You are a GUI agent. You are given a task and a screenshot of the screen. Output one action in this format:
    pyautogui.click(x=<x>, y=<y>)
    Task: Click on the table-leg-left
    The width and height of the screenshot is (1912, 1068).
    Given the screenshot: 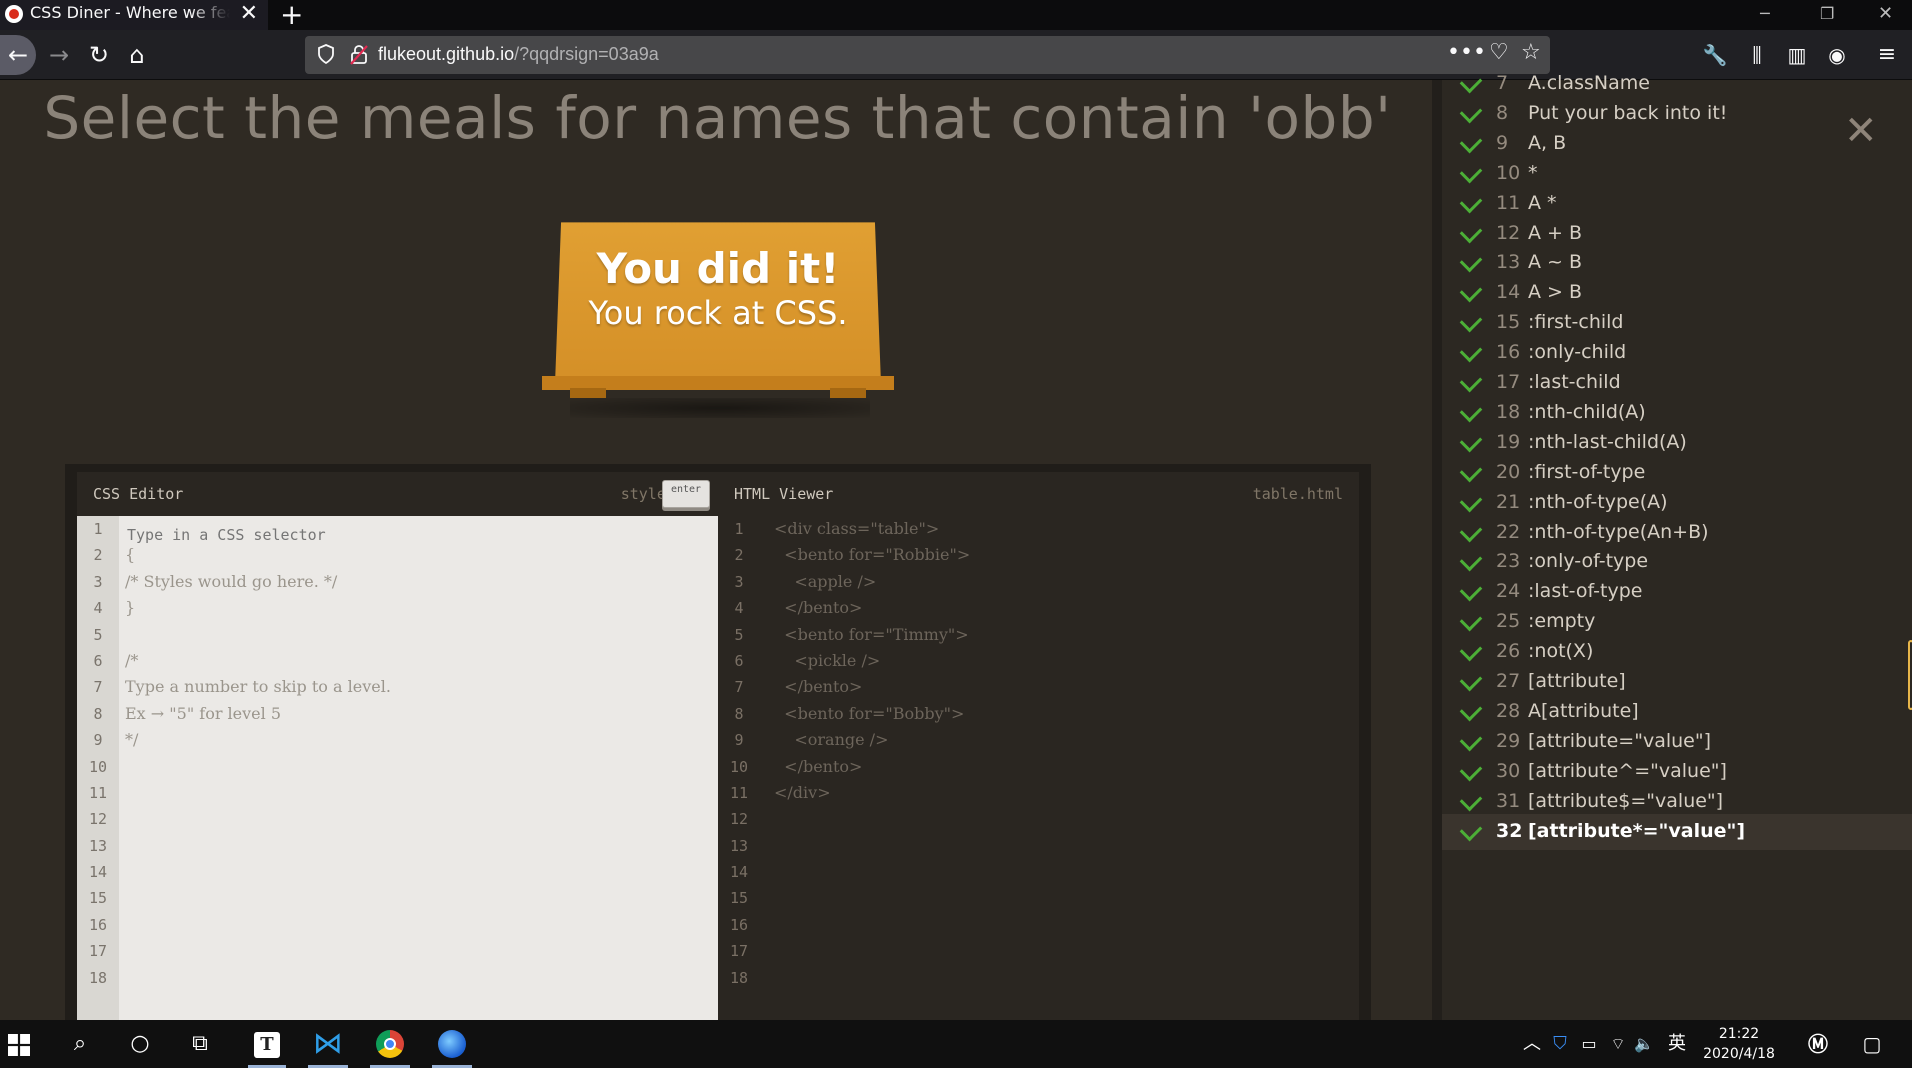 What is the action you would take?
    pyautogui.click(x=588, y=393)
    